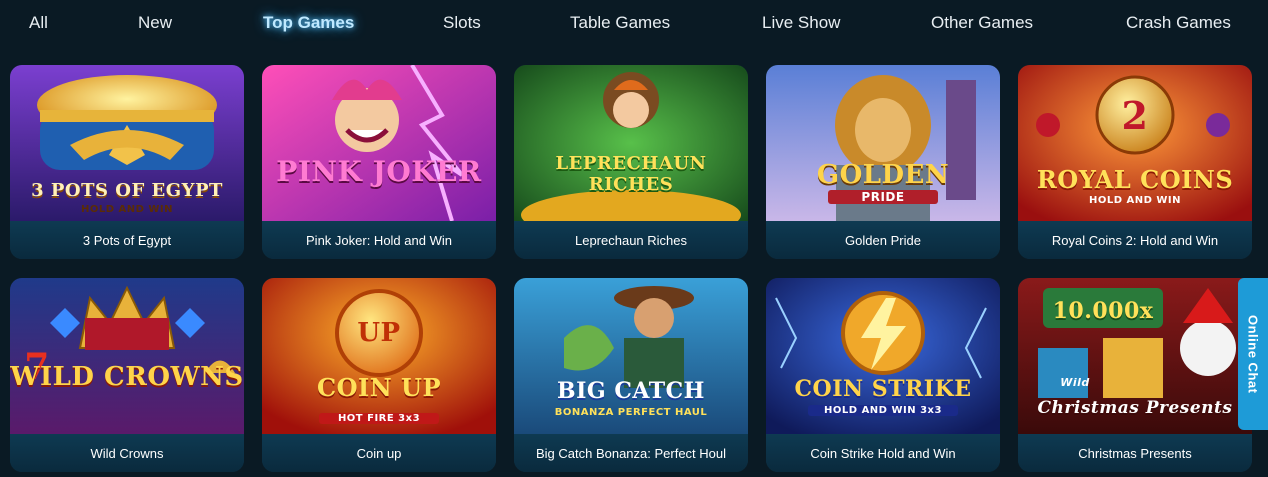 Image resolution: width=1268 pixels, height=477 pixels. I want to click on game-title: Golden Pride, so click(883, 240).